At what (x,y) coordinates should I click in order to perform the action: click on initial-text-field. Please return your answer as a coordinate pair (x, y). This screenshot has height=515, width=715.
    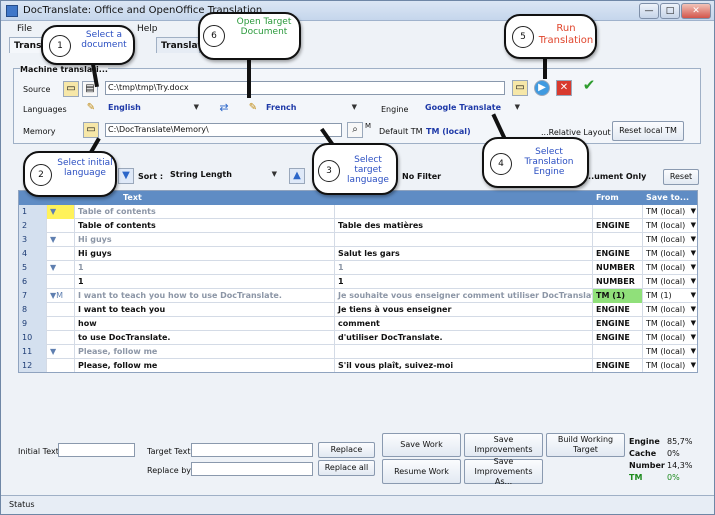
    Looking at the image, I should click on (96, 450).